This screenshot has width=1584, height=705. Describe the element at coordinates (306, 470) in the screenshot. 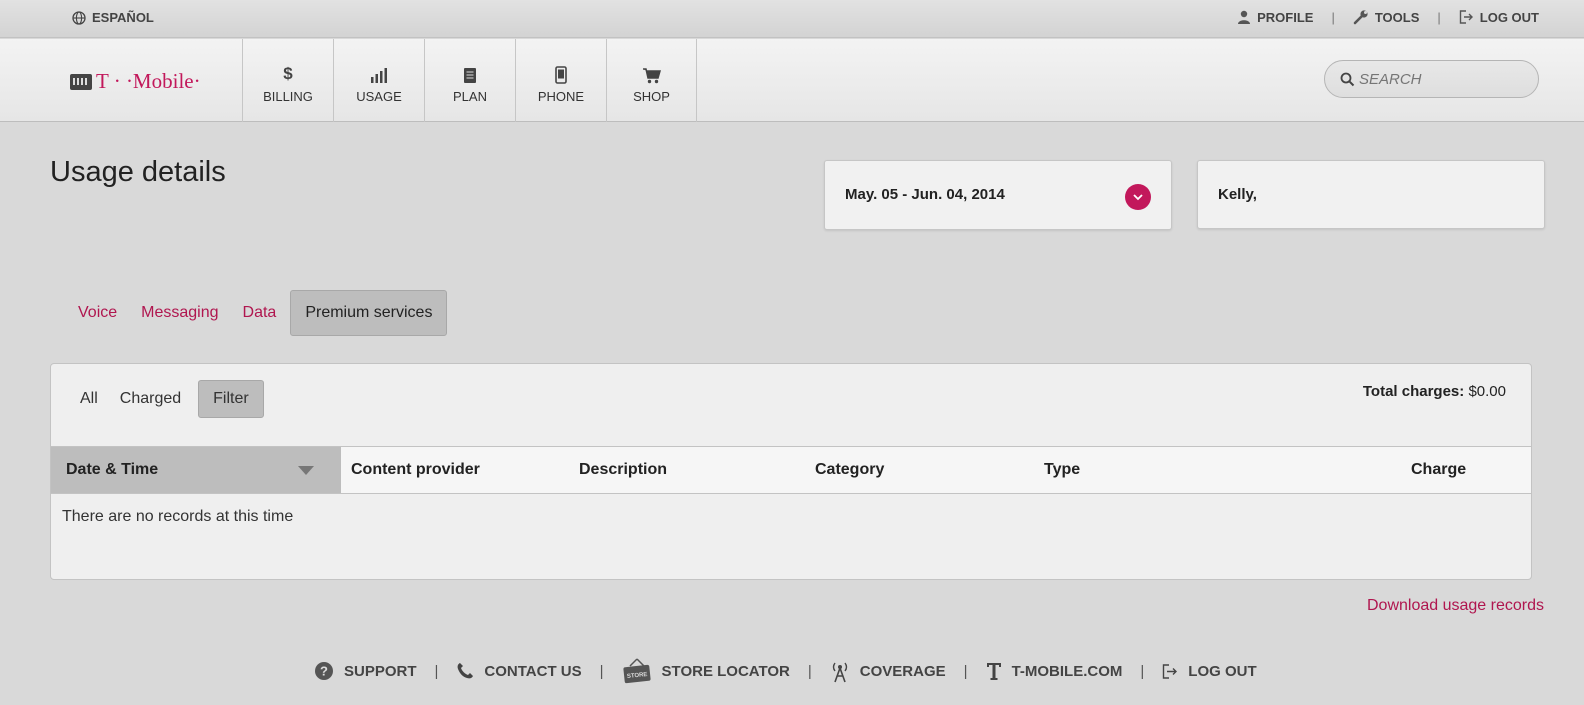

I see `sort-down-icon` at that location.